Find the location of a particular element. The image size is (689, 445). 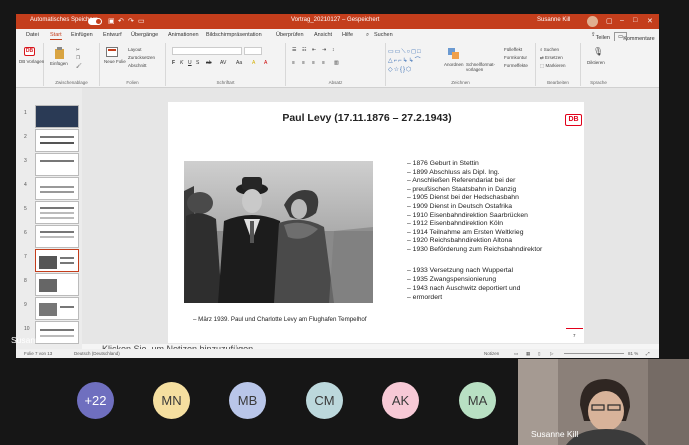

paste-label: Einfügen is located at coordinates (59, 63).